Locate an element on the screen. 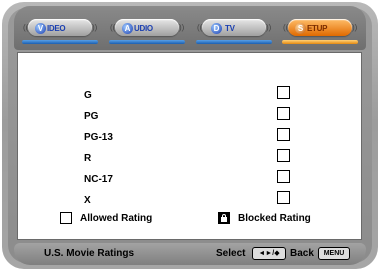  back-hint-label: Back is located at coordinates (302, 253).